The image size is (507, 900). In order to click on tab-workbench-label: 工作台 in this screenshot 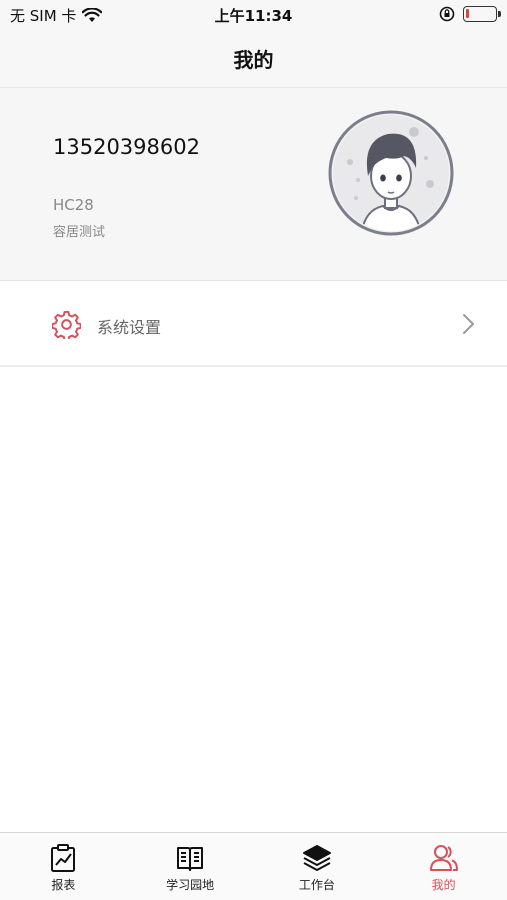, I will do `click(316, 885)`.